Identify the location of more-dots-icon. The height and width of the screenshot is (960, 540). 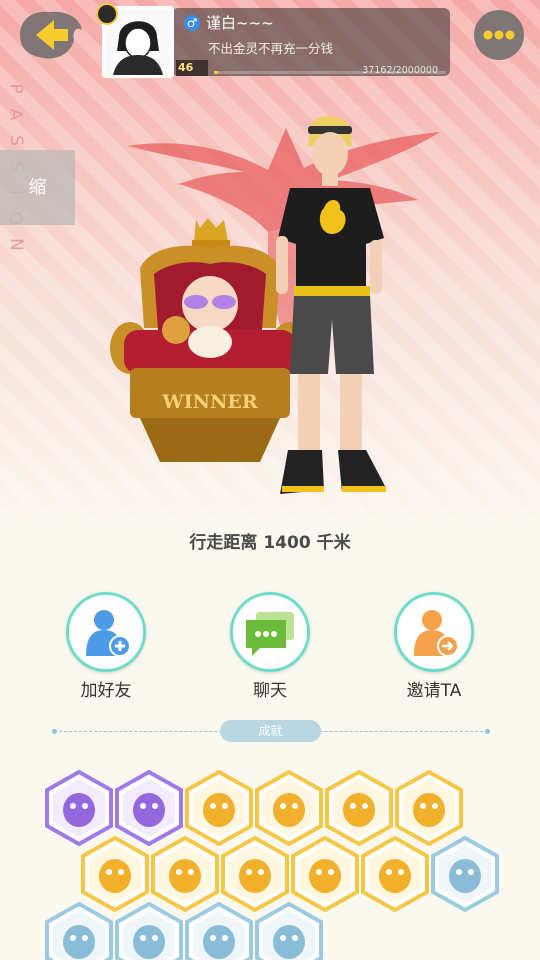
(499, 35).